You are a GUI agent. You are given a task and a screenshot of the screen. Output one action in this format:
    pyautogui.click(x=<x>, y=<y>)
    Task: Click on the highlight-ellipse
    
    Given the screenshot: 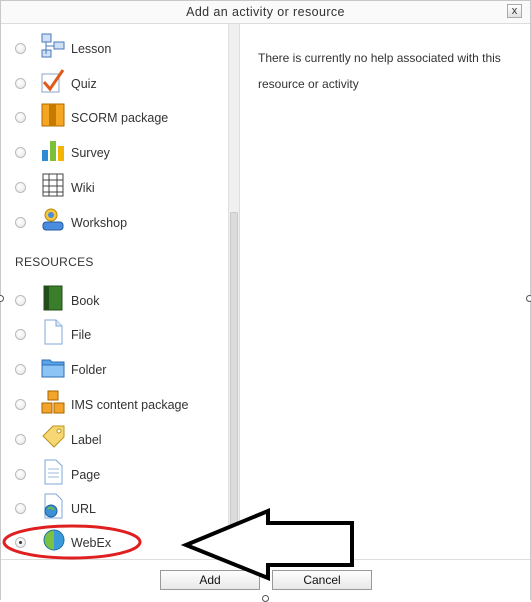 What is the action you would take?
    pyautogui.click(x=72, y=542)
    